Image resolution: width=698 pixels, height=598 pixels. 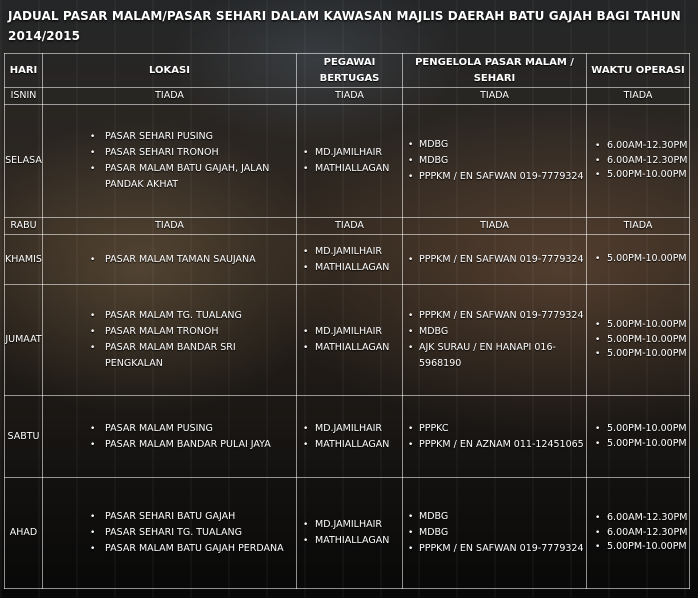 I want to click on pengelola-list: PPPKM / EN SAFWAN 019-7779324, so click(x=494, y=260).